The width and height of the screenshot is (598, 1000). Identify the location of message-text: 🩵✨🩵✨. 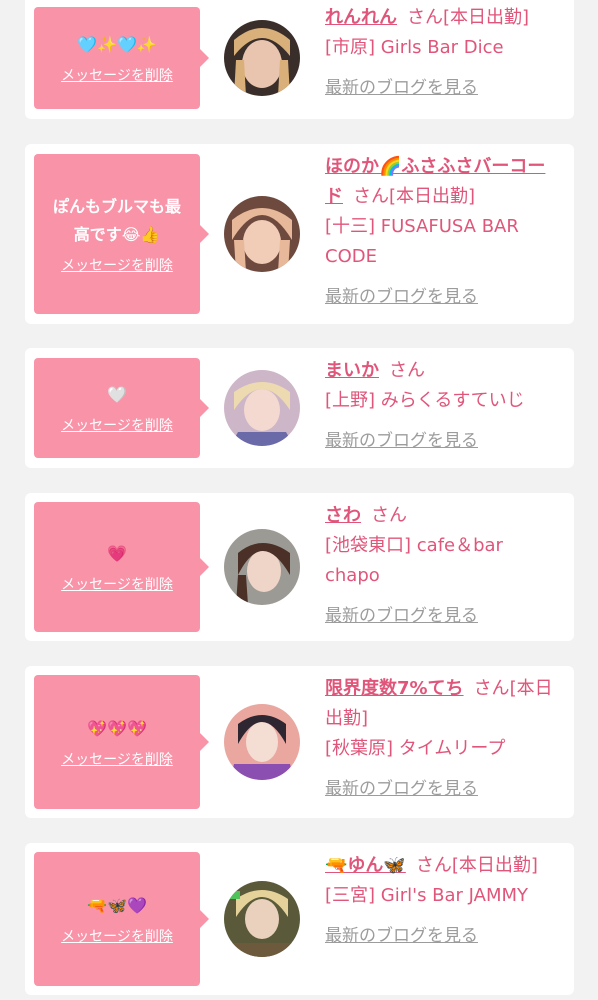
(117, 44).